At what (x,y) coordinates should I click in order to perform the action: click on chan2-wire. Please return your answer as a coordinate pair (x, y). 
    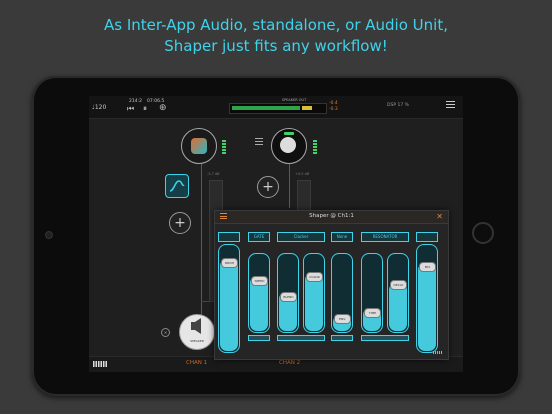
    Looking at the image, I should click on (289, 183).